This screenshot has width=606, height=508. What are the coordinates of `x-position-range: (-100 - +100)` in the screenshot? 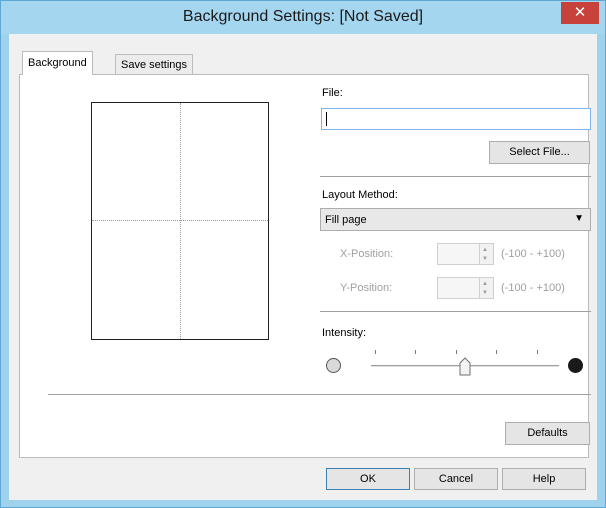 It's located at (533, 254).